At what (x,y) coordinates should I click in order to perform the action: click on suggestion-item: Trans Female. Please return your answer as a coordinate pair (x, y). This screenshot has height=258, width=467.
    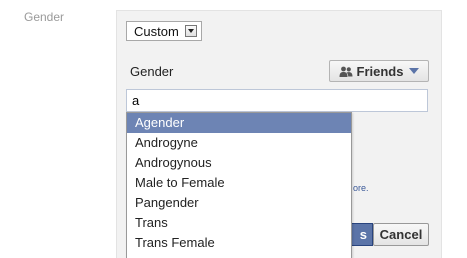
    Looking at the image, I should click on (239, 243).